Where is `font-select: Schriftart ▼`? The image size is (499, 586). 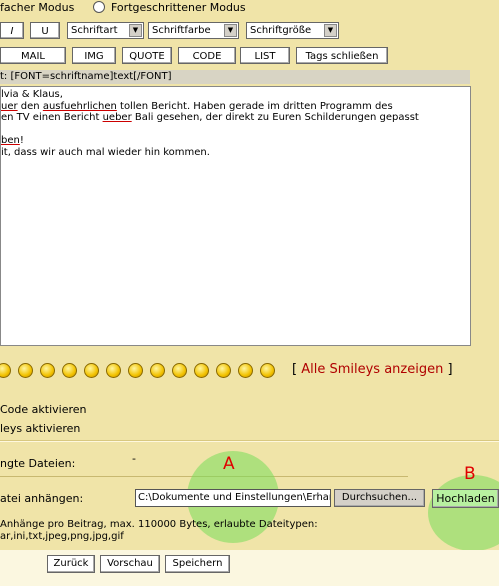
font-select: Schriftart ▼ is located at coordinates (105, 30).